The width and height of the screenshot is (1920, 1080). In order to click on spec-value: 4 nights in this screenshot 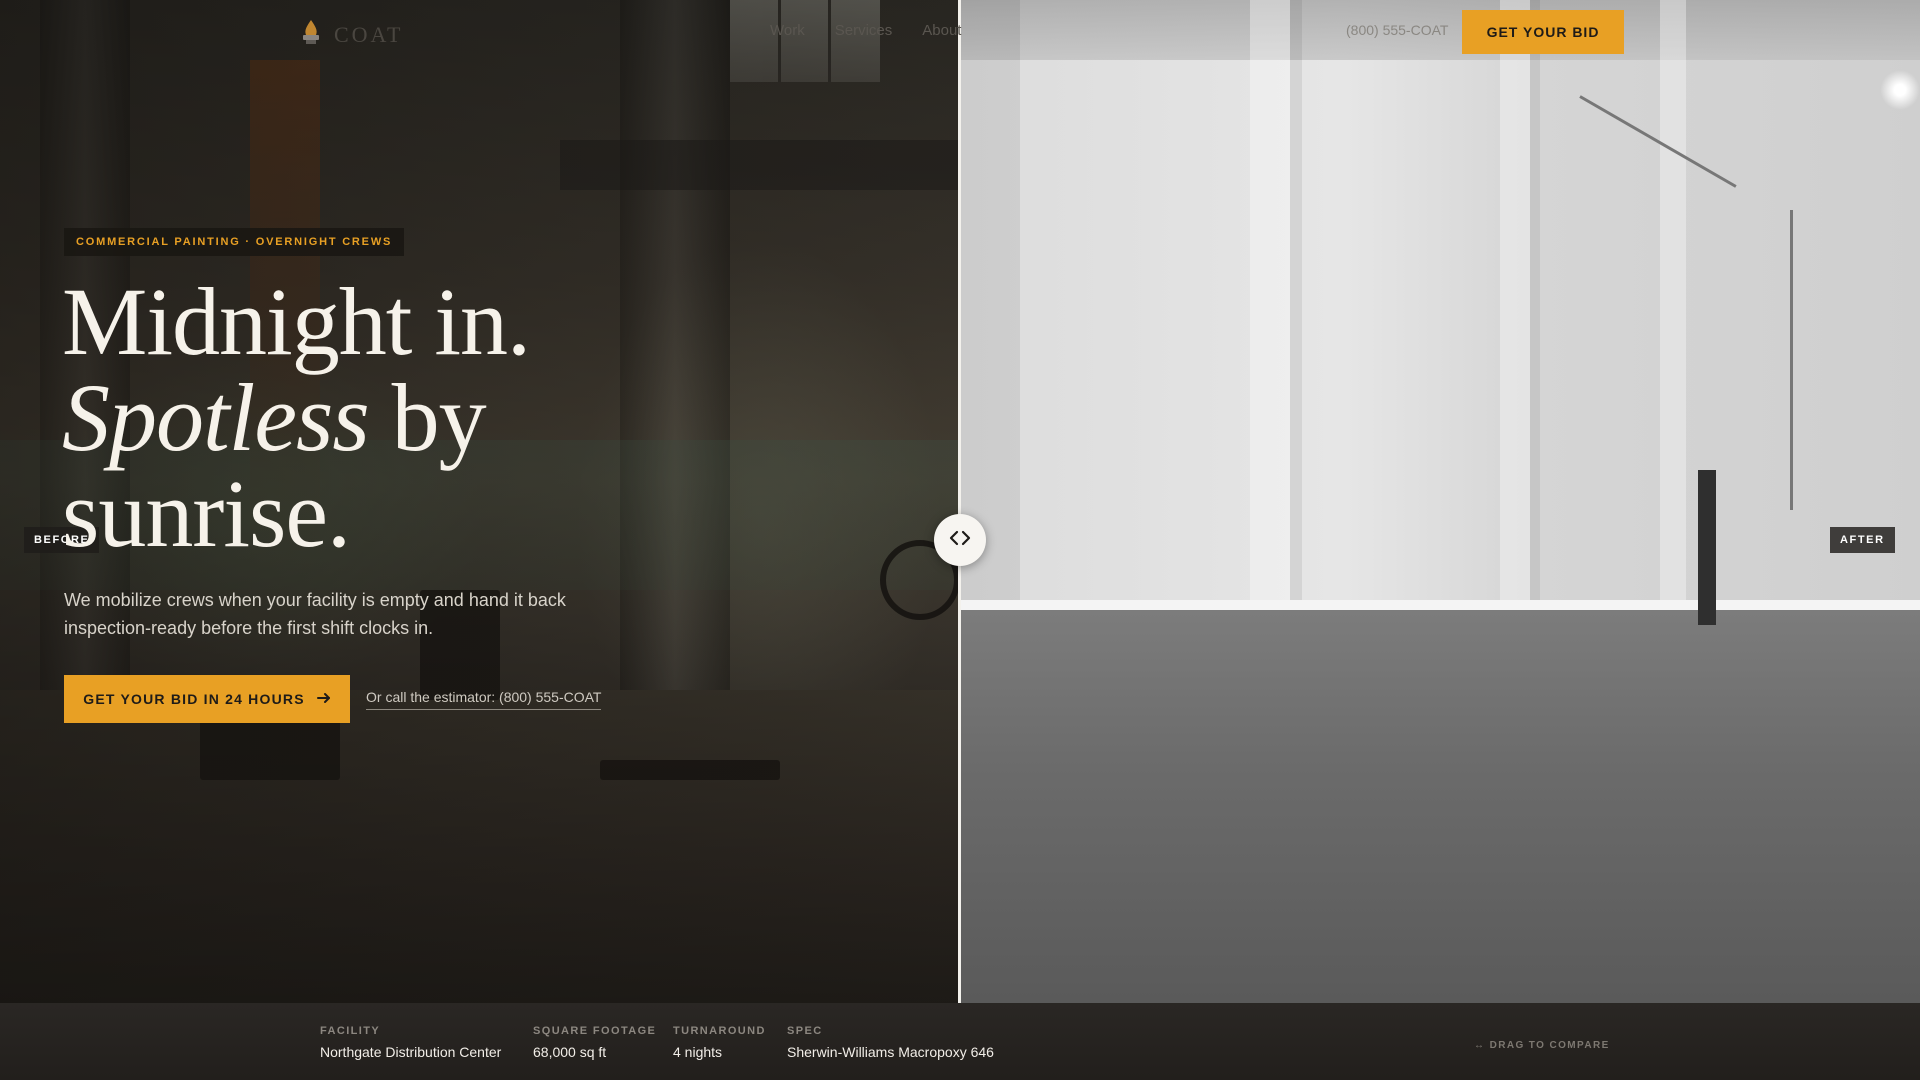, I will do `click(698, 1052)`.